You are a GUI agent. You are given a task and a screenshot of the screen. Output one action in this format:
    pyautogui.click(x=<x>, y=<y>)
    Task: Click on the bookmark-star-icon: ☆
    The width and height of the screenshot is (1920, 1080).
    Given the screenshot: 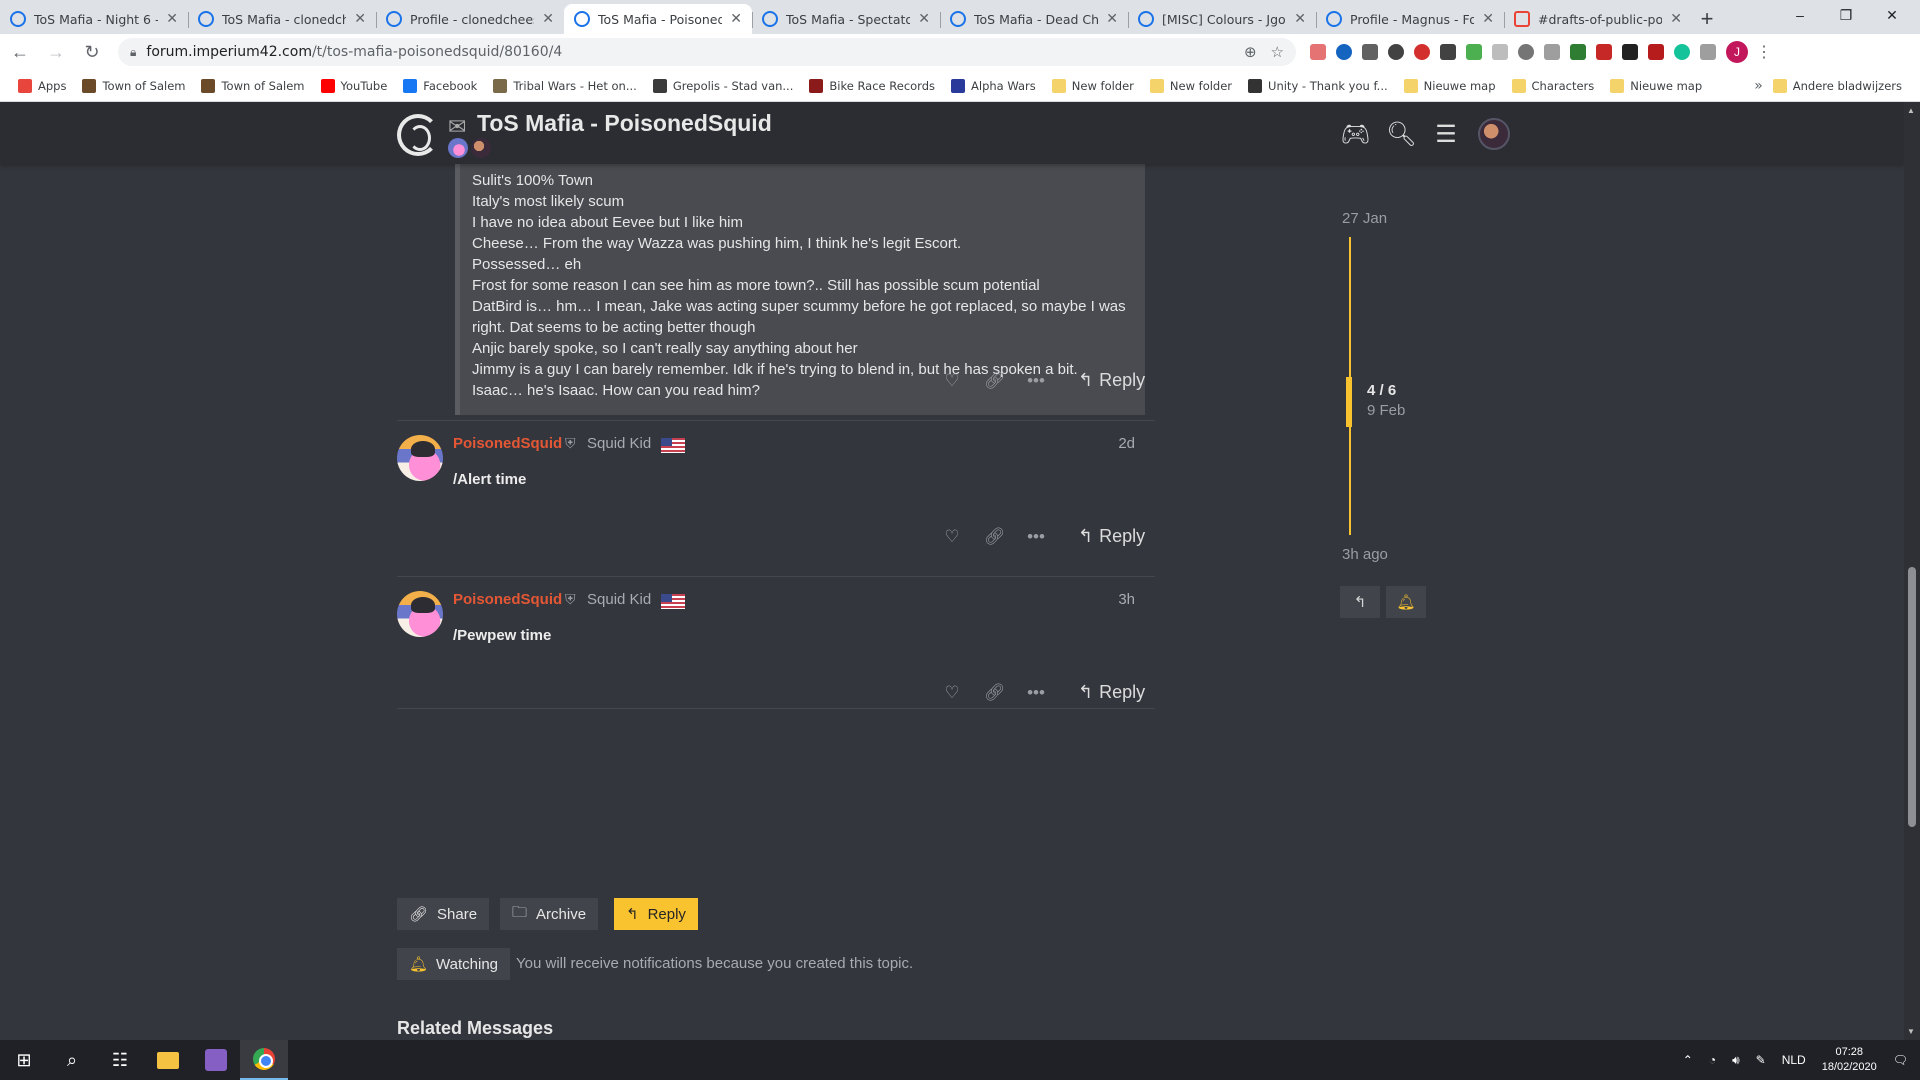 What is the action you would take?
    pyautogui.click(x=1277, y=52)
    